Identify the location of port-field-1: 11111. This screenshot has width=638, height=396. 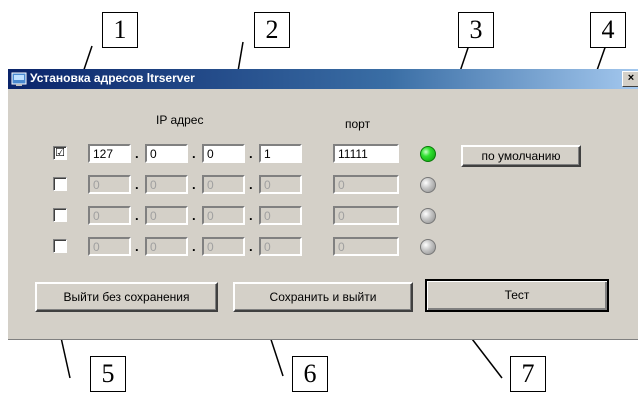
(366, 153).